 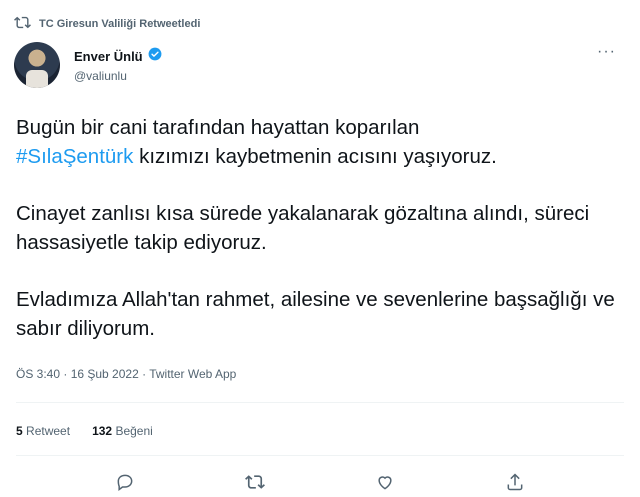 I want to click on avatar, so click(x=37, y=65).